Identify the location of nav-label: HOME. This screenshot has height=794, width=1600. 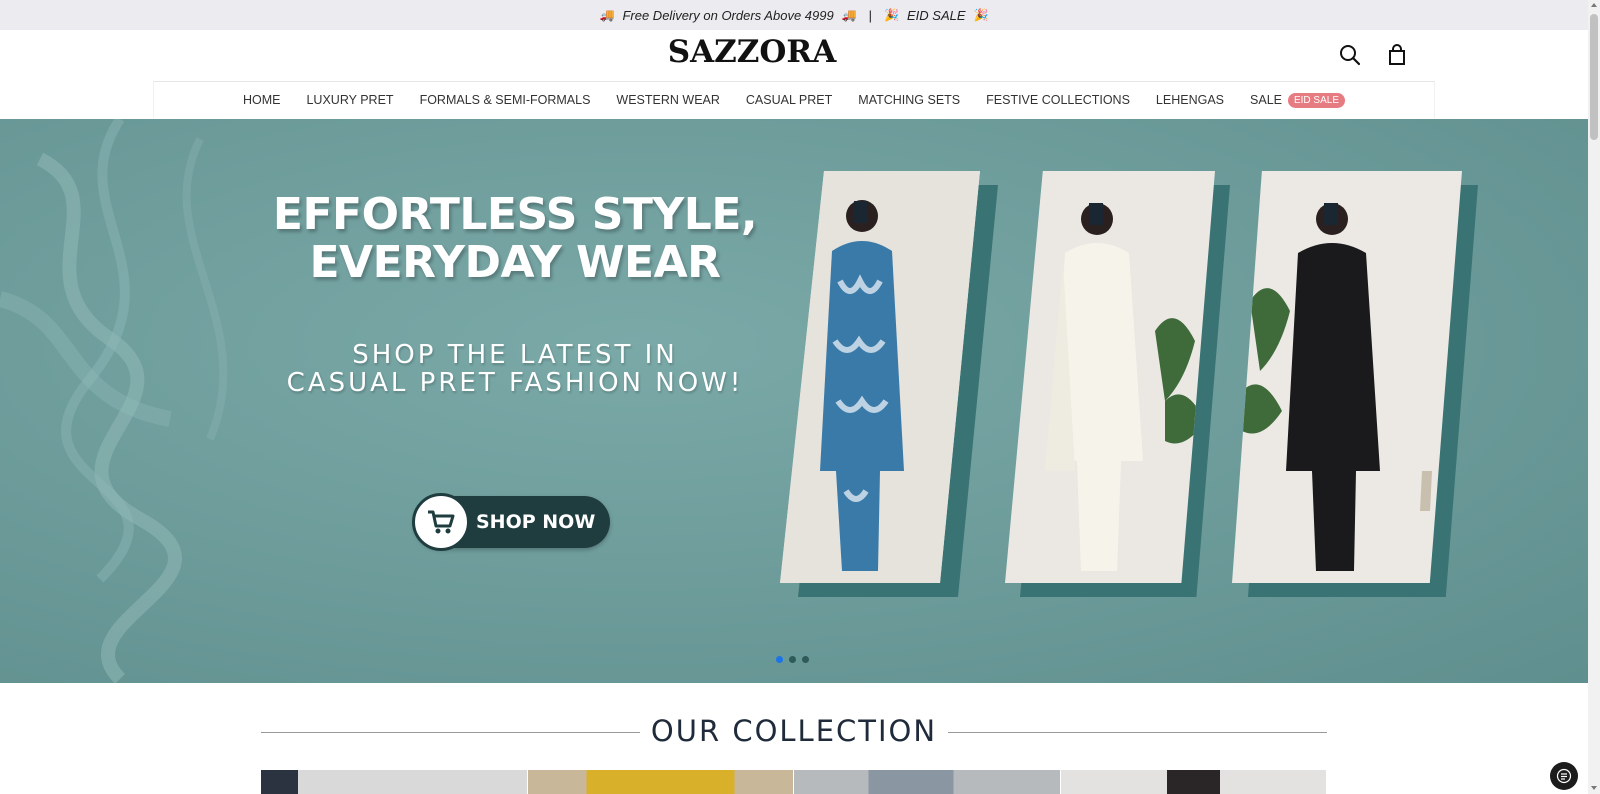
(261, 100).